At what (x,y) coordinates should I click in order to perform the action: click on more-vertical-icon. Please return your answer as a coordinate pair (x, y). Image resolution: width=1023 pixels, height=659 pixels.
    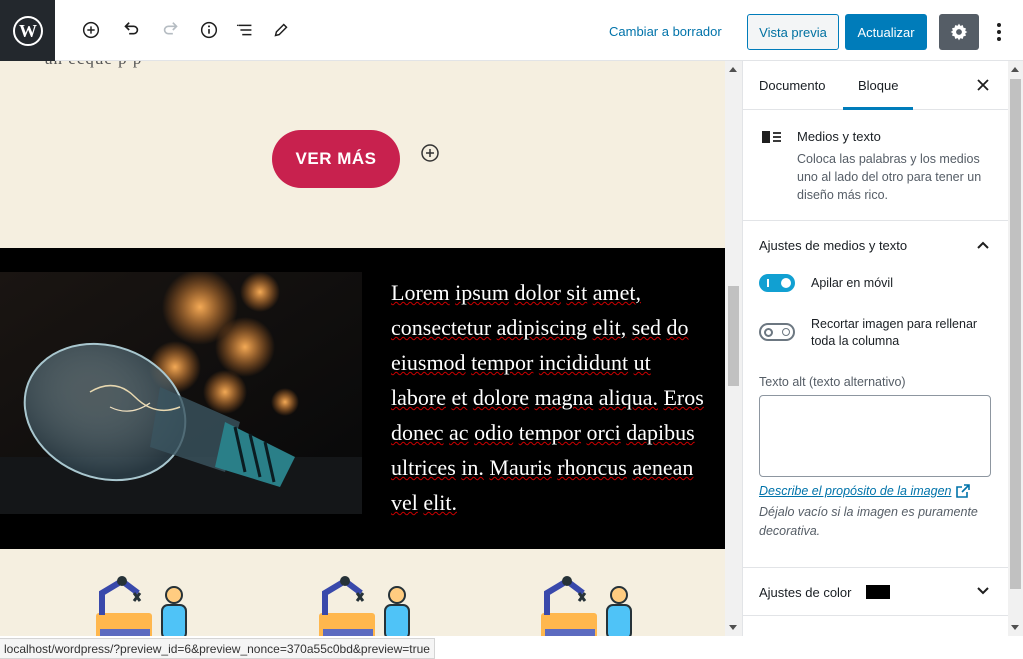
    Looking at the image, I should click on (999, 32).